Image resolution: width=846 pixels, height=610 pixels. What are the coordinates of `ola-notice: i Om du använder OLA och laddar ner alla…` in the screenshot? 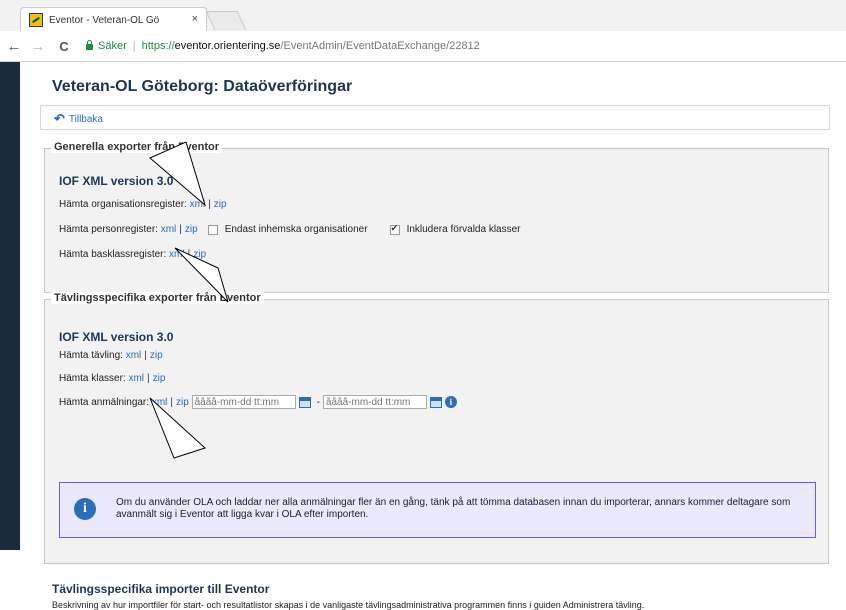 It's located at (437, 510).